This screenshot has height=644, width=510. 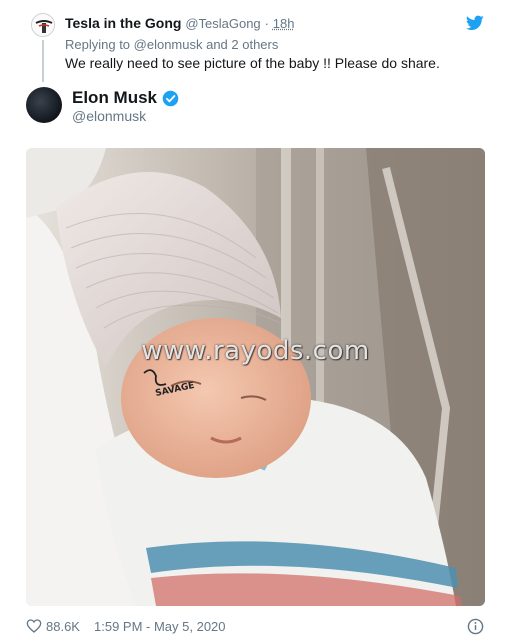 What do you see at coordinates (43, 25) in the screenshot?
I see `reply-avatar` at bounding box center [43, 25].